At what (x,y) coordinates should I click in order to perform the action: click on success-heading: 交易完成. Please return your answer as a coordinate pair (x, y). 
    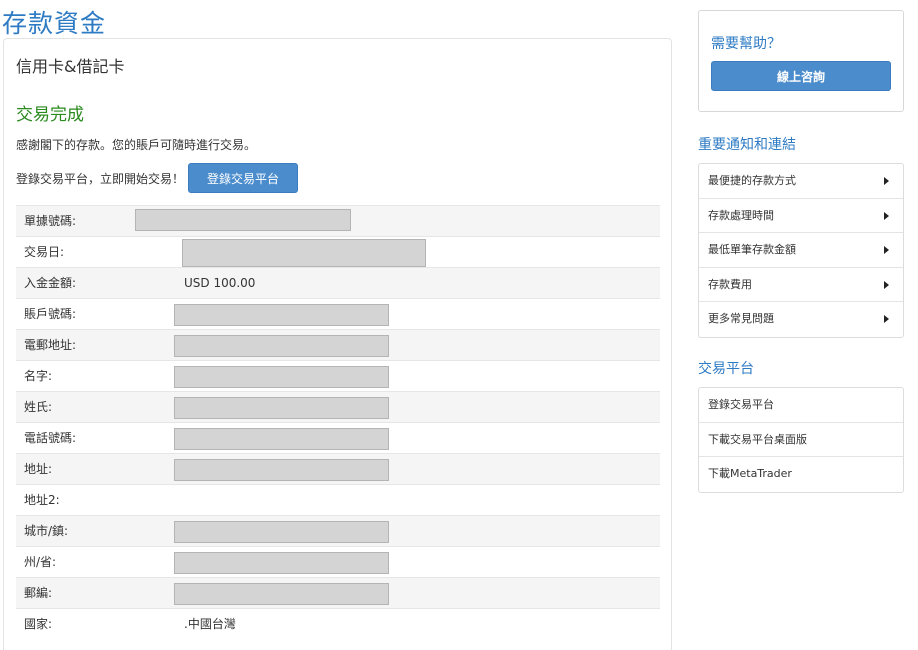
    Looking at the image, I should click on (50, 115).